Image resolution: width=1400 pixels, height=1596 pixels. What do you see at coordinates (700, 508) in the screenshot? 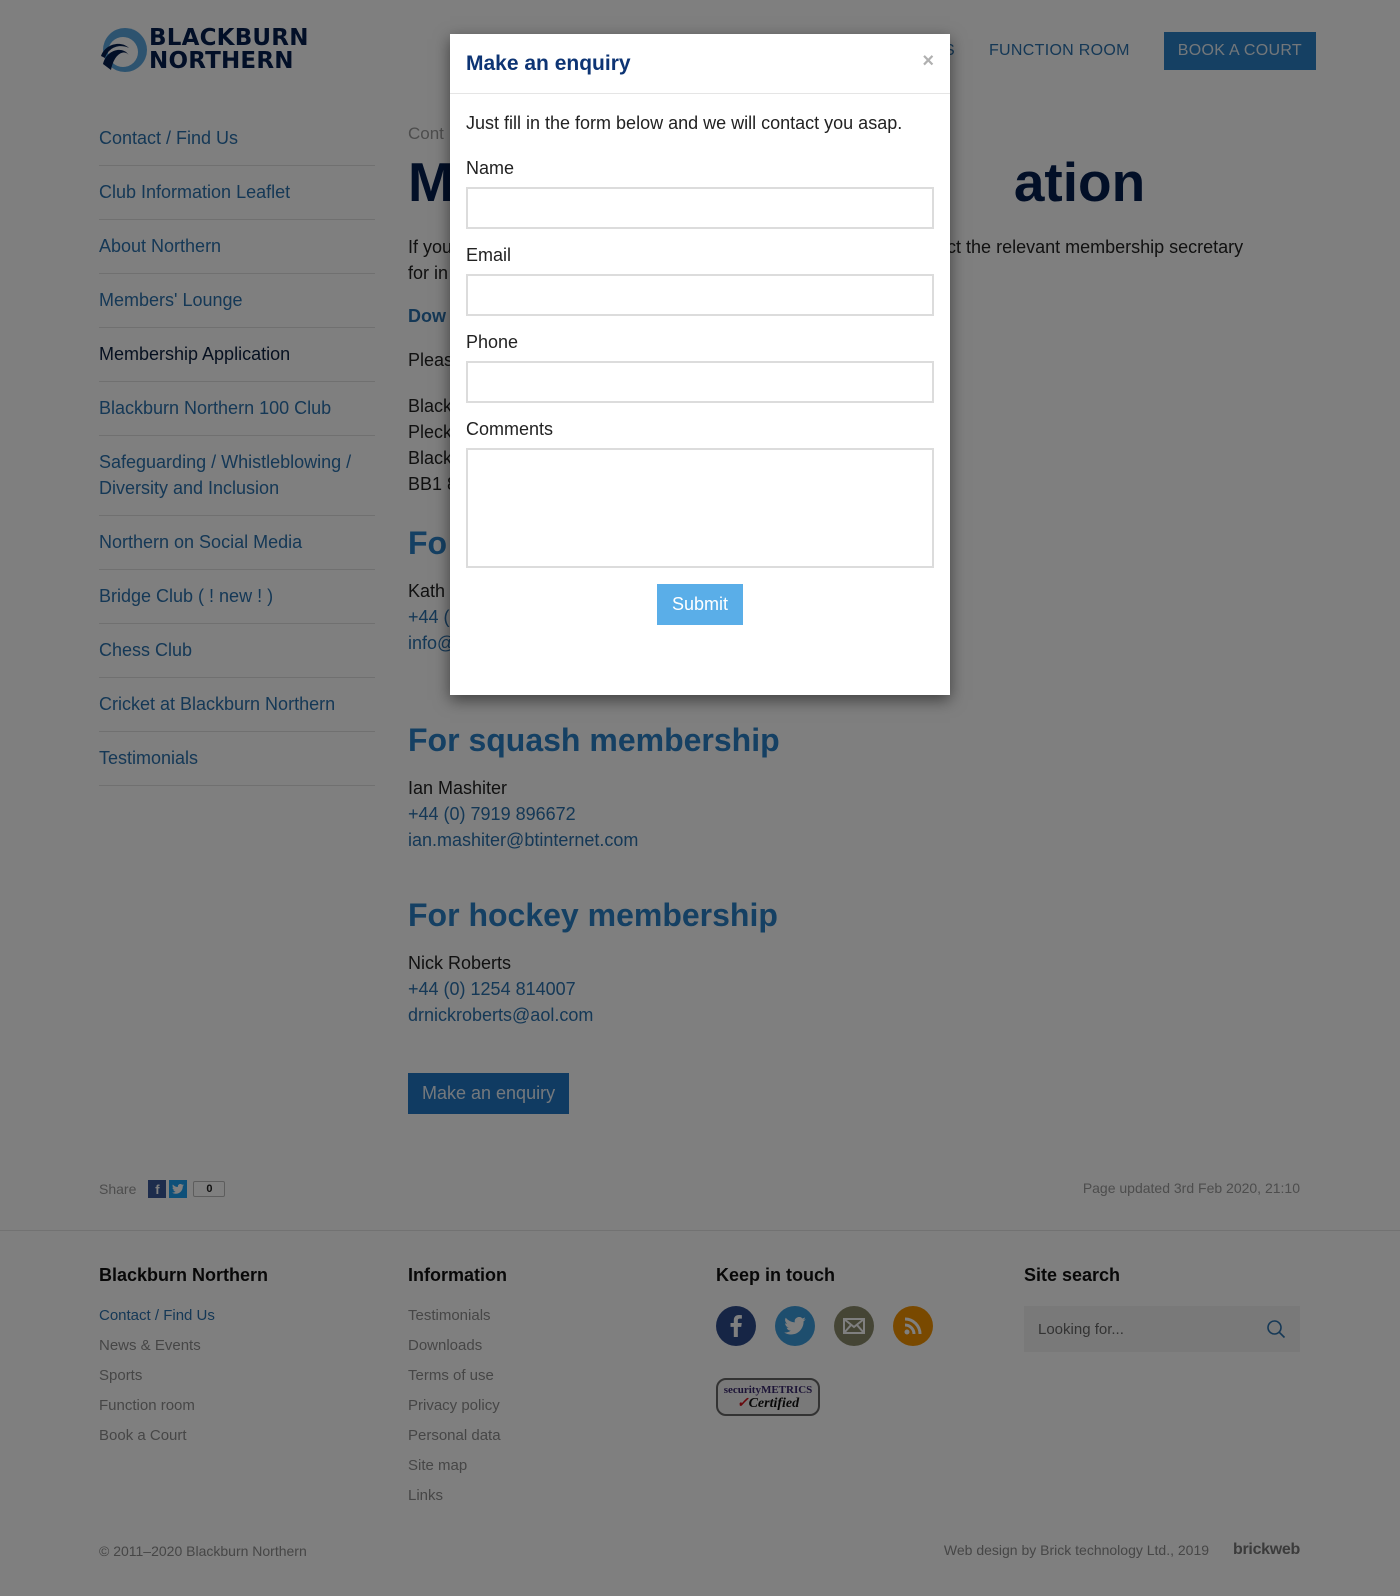
I see `comments-field` at bounding box center [700, 508].